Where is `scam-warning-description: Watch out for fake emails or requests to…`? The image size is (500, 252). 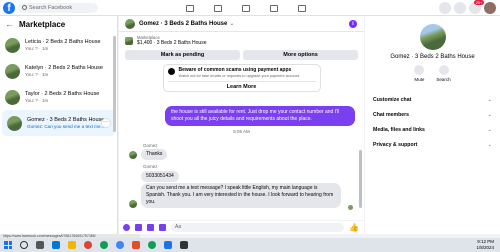 scam-warning-description: Watch out for fake emails or requests to… is located at coordinates (239, 76).